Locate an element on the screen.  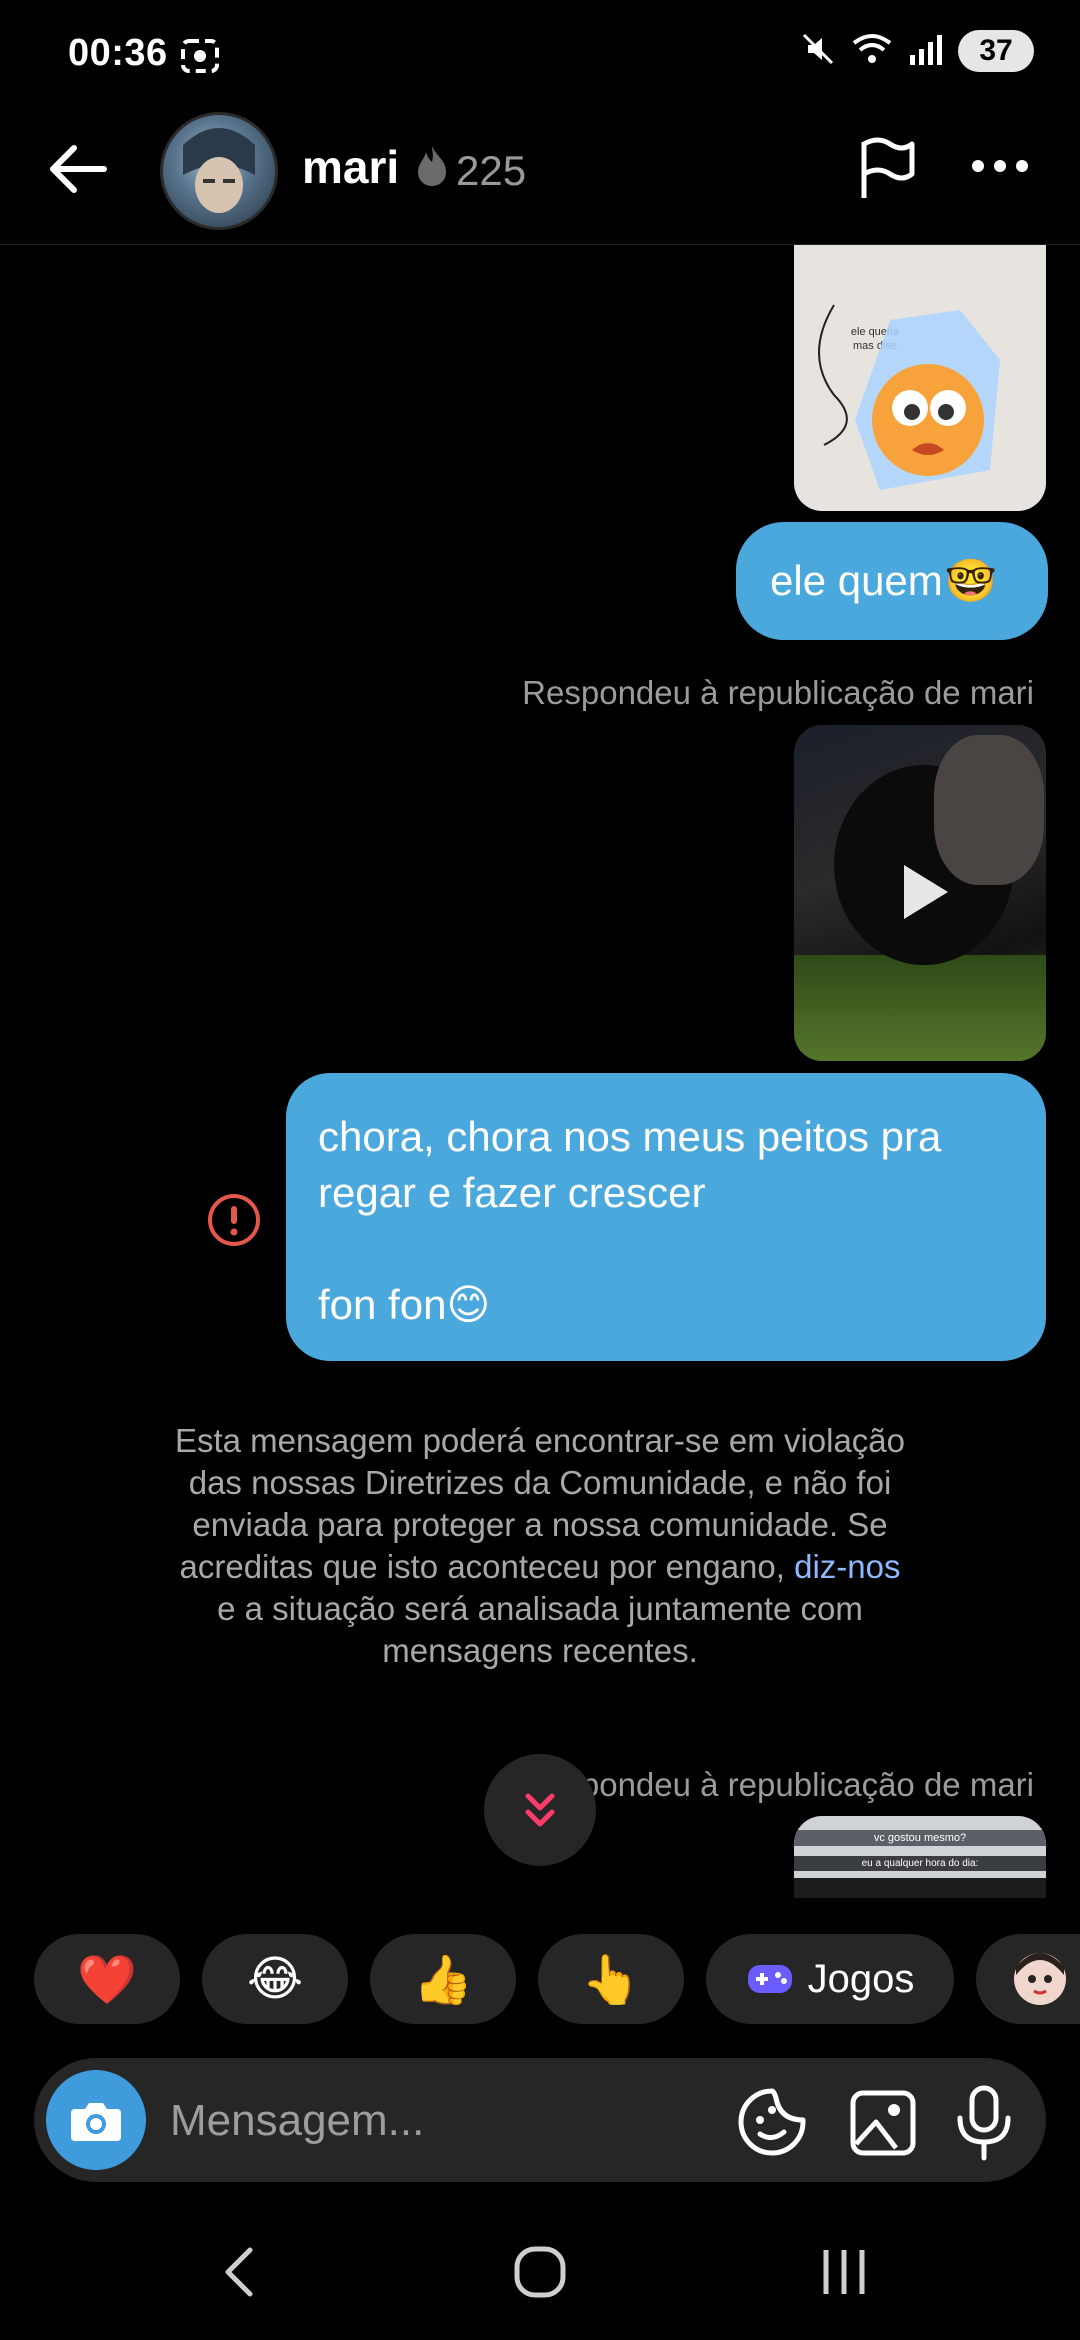
nerd-emoji-icon: 🤓 is located at coordinates (971, 580).